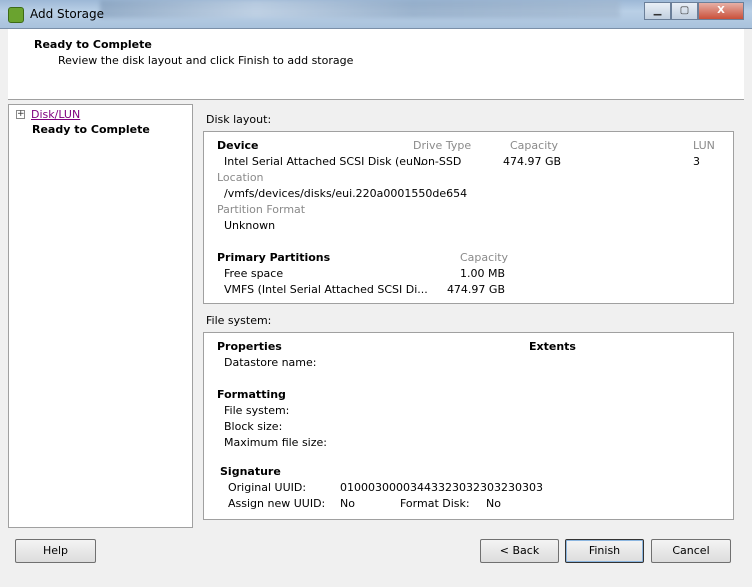 This screenshot has height=587, width=752. Describe the element at coordinates (249, 346) in the screenshot. I see `properties-header: Properties` at that location.